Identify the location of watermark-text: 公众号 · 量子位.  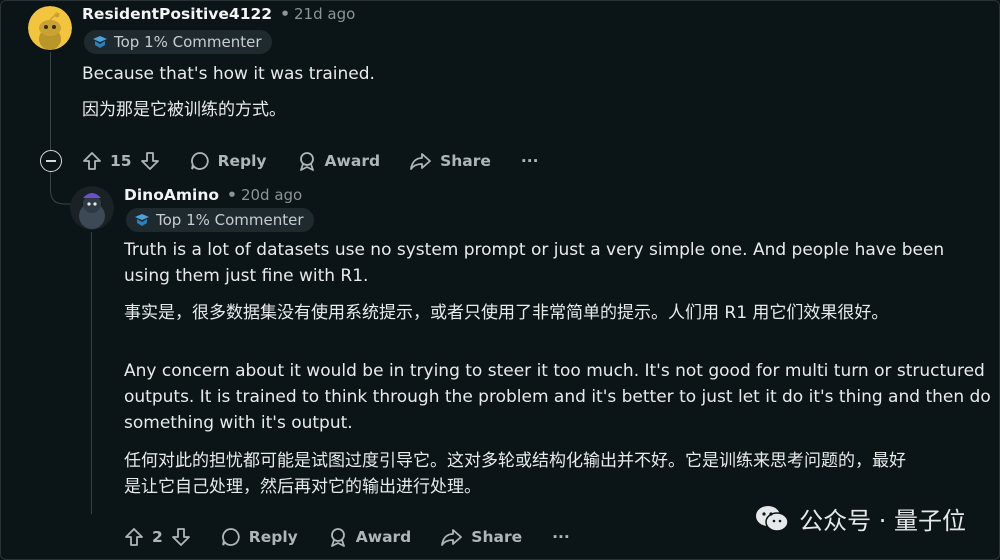
(882, 521).